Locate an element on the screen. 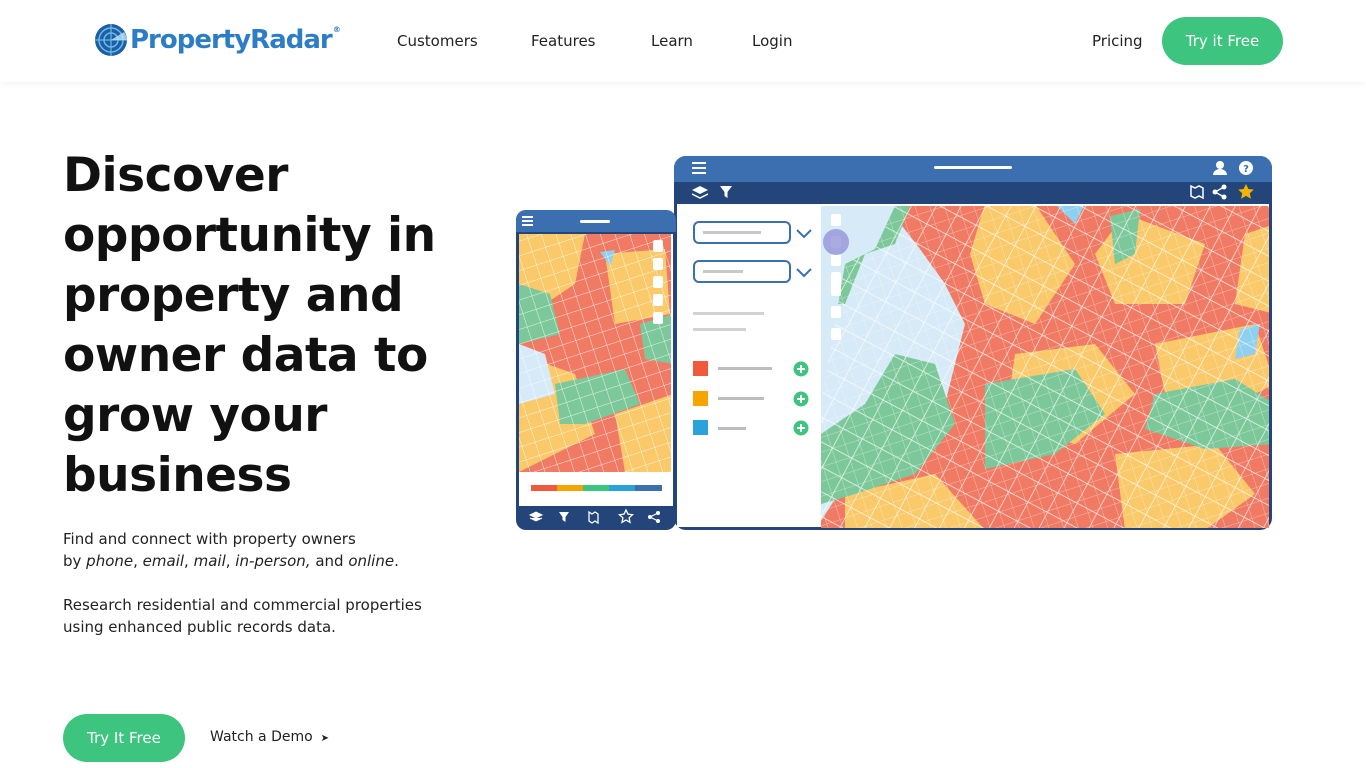 This screenshot has height=768, width=1366. hero-period: . is located at coordinates (396, 561).